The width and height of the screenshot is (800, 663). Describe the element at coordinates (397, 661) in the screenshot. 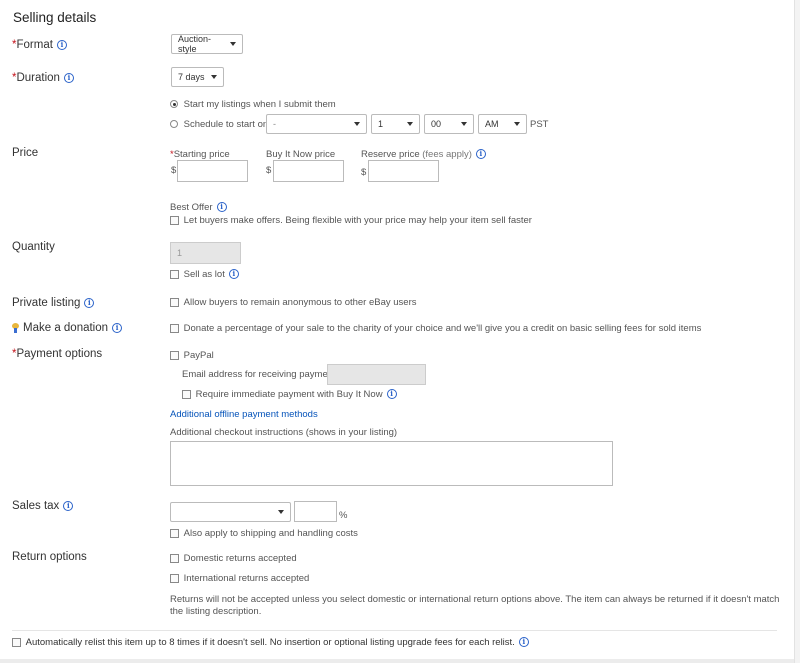

I see `bottom-border` at that location.